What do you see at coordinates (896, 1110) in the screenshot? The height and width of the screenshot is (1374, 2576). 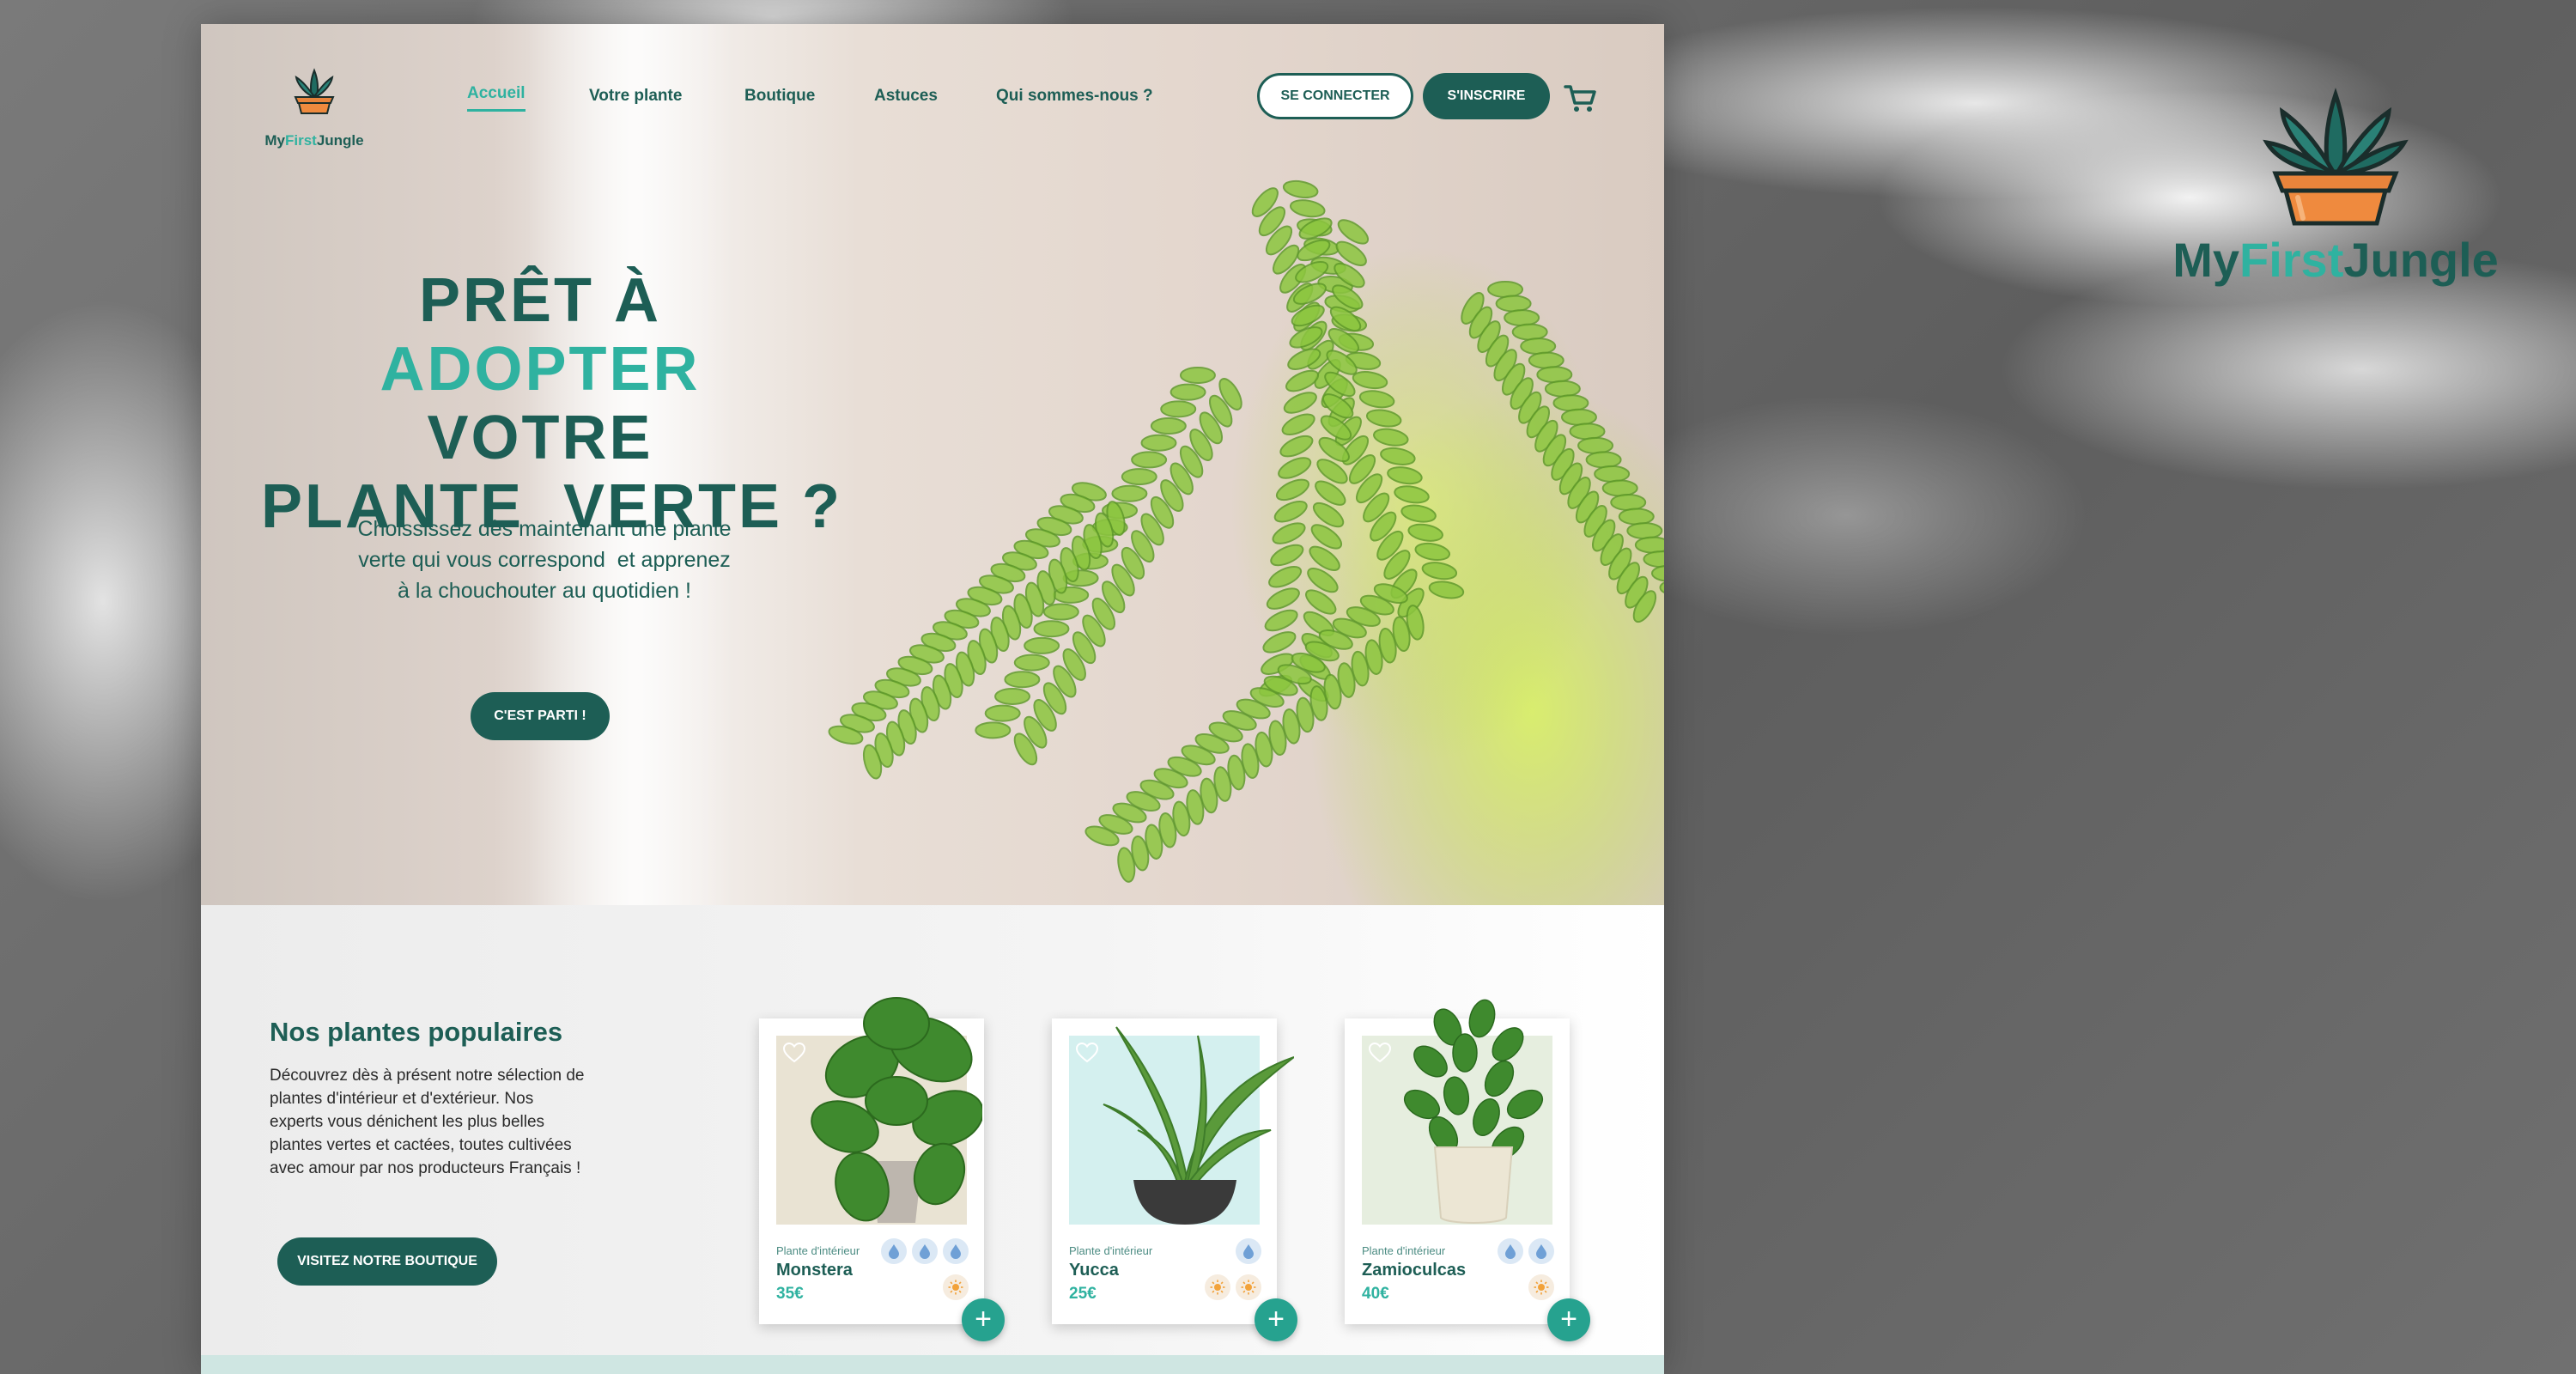 I see `monstera-plant-image` at bounding box center [896, 1110].